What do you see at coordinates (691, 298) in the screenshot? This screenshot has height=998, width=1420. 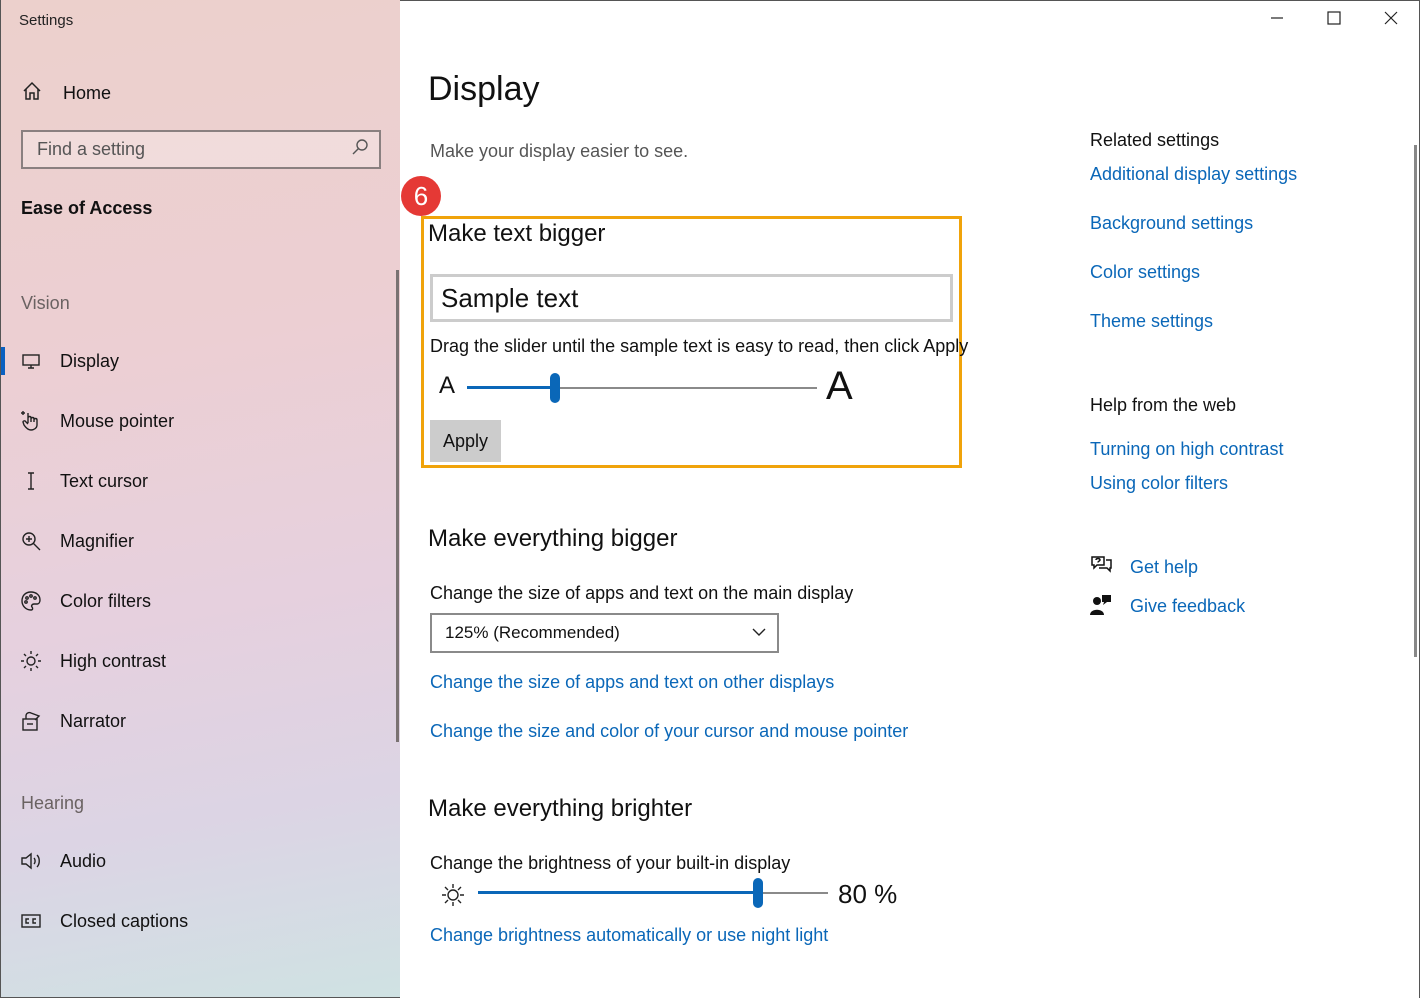 I see `sample-text-box: Sample text` at bounding box center [691, 298].